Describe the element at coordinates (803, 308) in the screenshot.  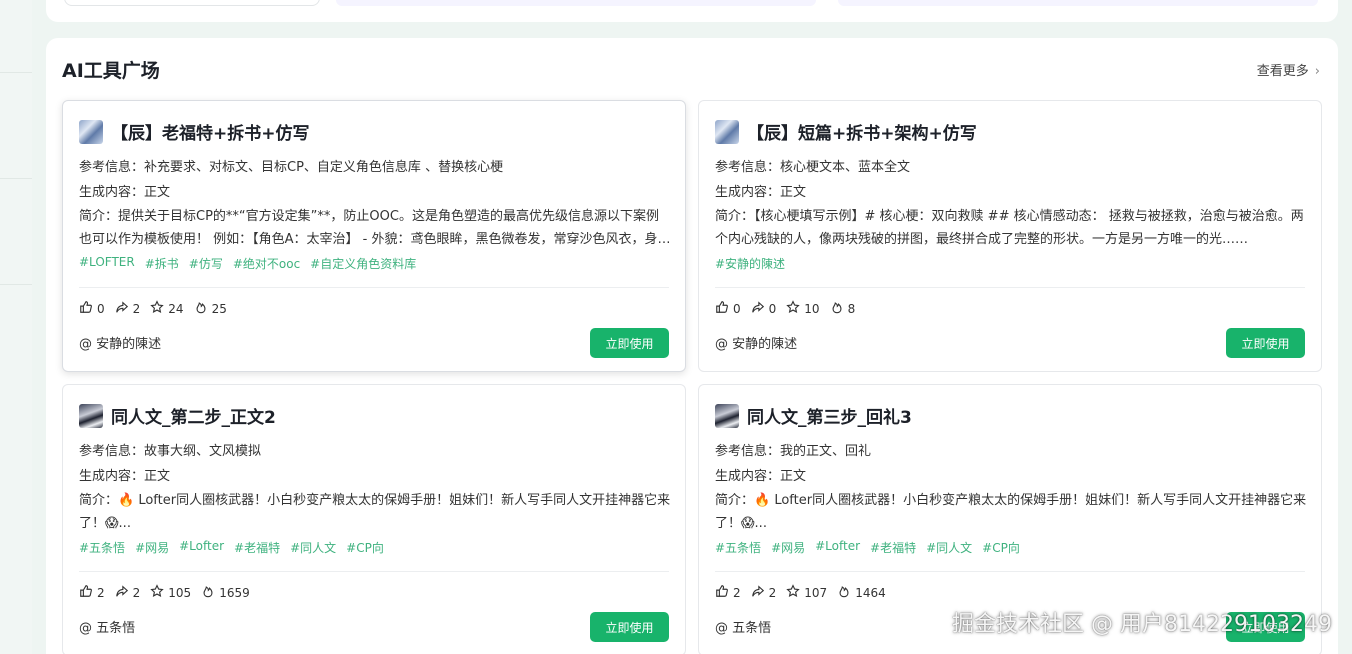
I see `star-stat: 10` at that location.